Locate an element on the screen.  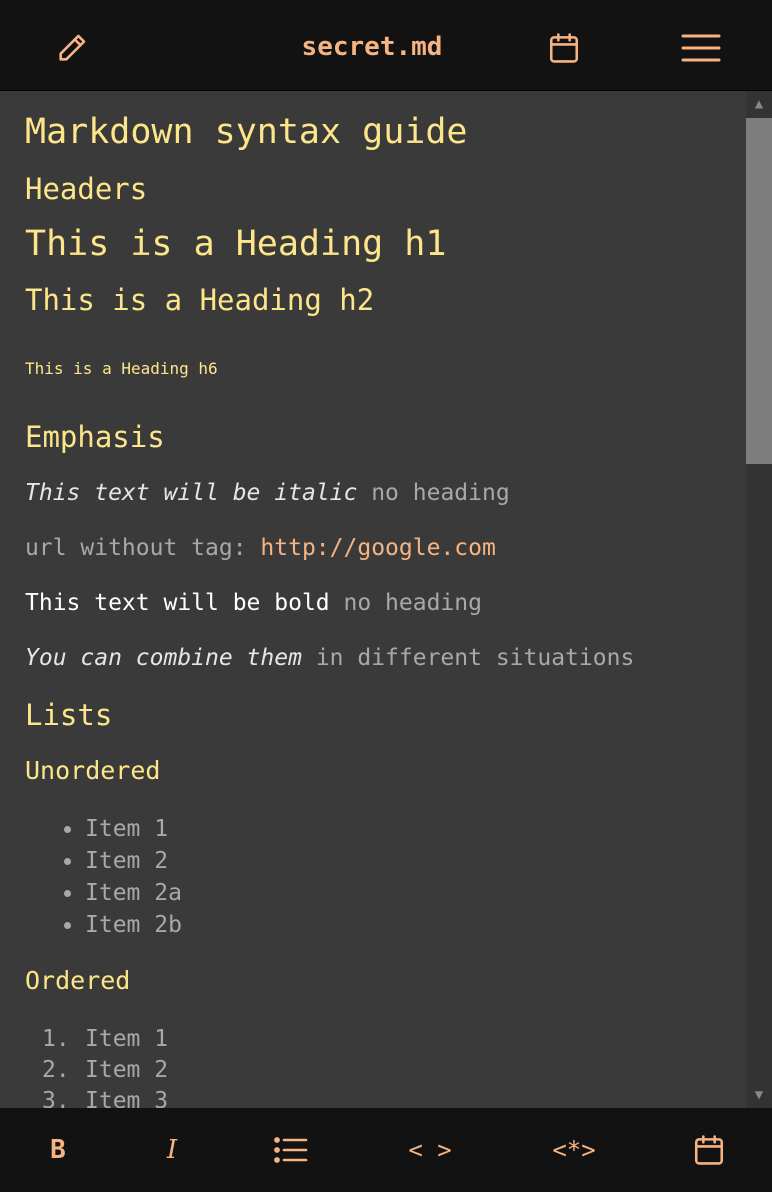
vertical-scrollbar: ▲ ▼ is located at coordinates (759, 599).